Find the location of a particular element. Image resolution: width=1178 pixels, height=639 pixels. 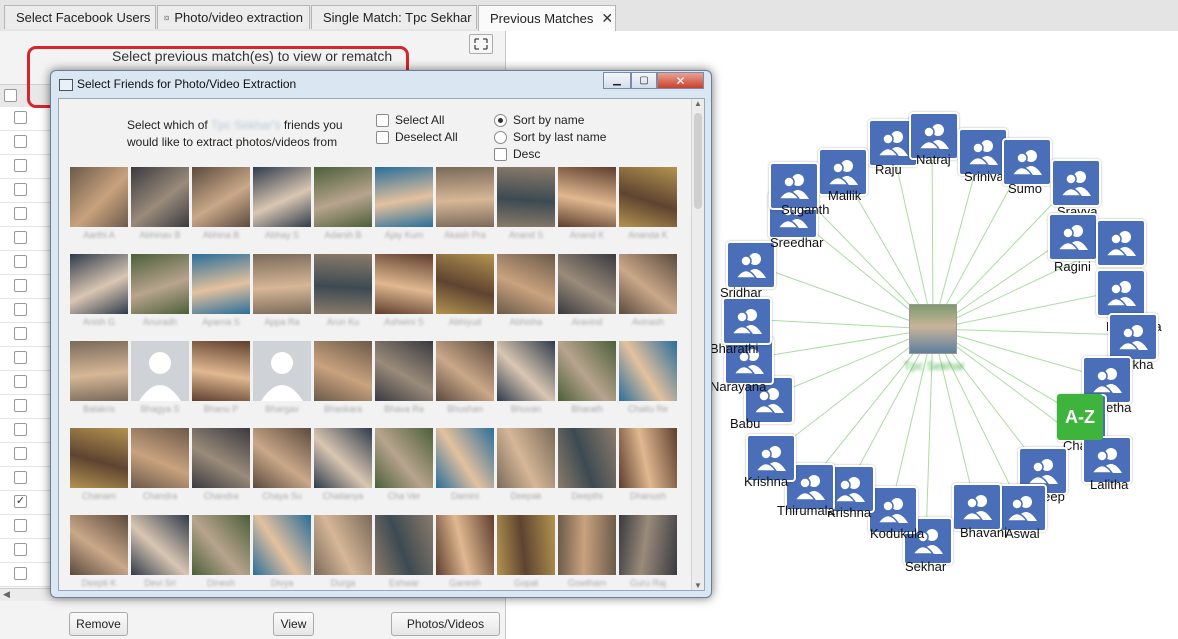

friend-tile: Ganesh is located at coordinates (465, 551).